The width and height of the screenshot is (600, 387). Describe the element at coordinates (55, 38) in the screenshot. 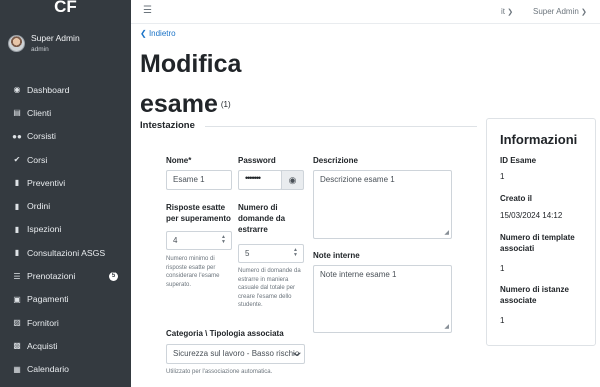

I see `user-name: Super Admin` at that location.